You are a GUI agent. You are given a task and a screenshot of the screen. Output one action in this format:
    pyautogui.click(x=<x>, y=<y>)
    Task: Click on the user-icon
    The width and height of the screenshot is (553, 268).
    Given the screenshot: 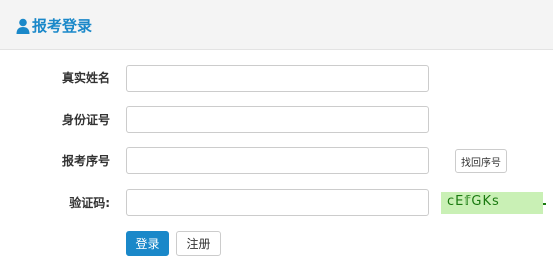 What is the action you would take?
    pyautogui.click(x=23, y=26)
    